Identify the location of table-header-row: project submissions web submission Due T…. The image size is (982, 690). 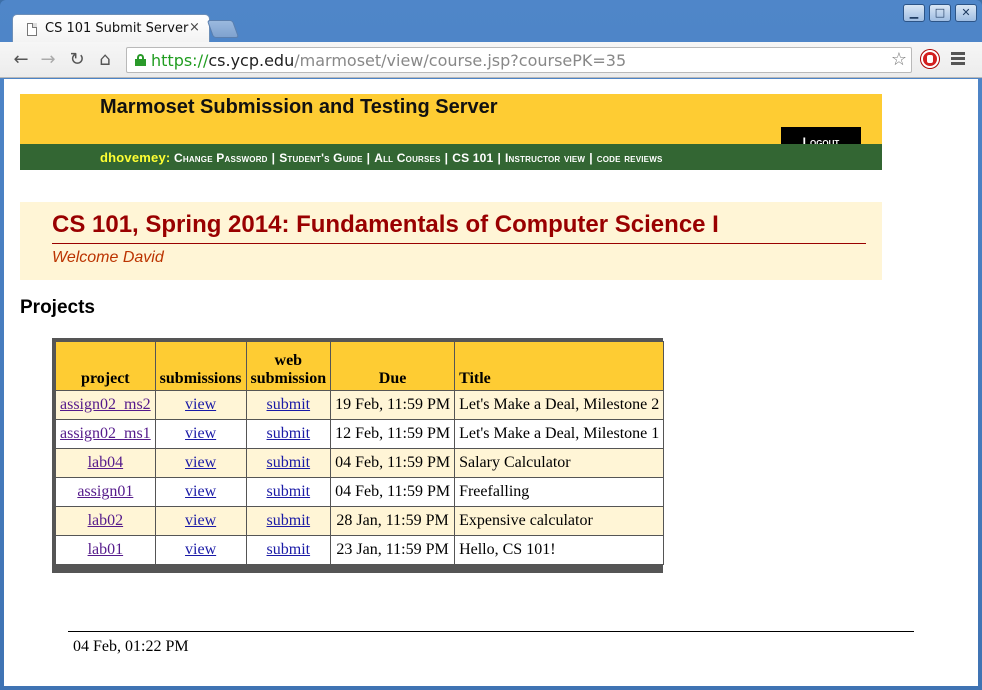
(360, 366).